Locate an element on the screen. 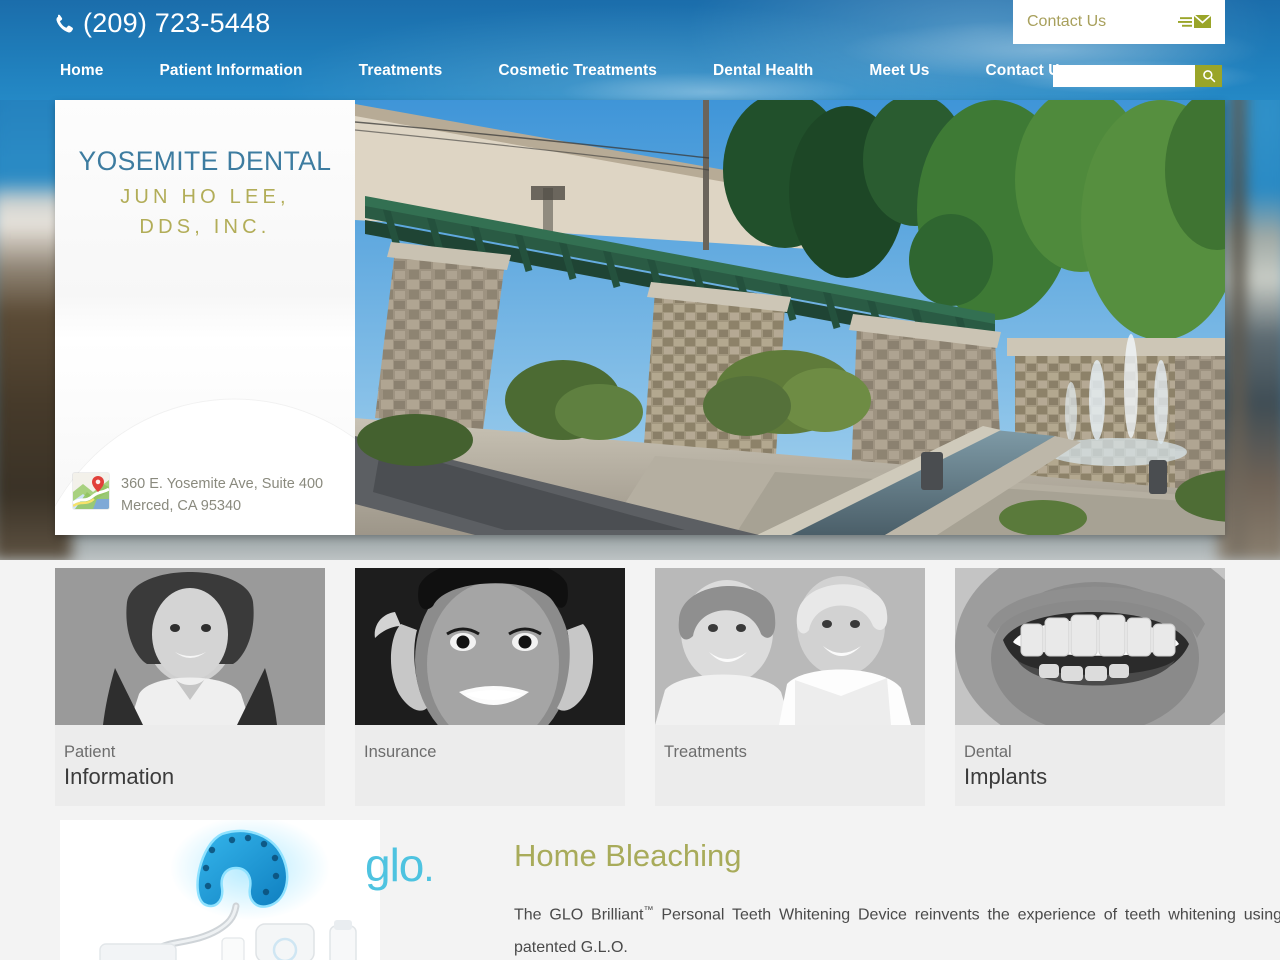 This screenshot has width=1280, height=960. header-phone: (209) 723-5448 is located at coordinates (161, 23).